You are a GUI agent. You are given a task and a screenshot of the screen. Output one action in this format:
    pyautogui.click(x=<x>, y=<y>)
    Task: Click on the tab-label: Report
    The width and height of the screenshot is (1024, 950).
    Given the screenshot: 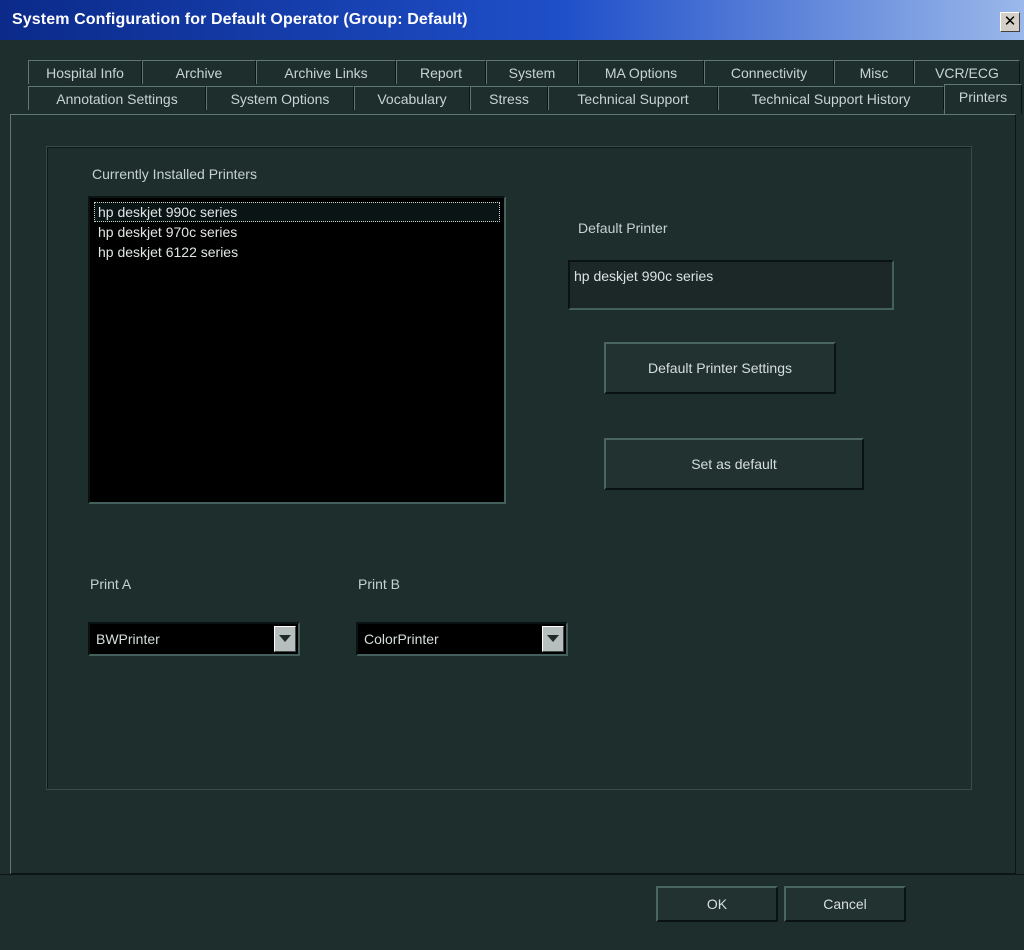 What is the action you would take?
    pyautogui.click(x=441, y=73)
    